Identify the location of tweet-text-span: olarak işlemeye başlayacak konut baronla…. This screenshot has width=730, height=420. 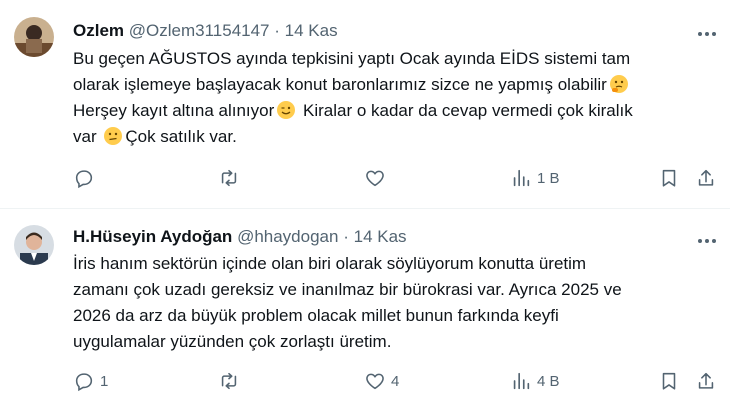
(340, 84).